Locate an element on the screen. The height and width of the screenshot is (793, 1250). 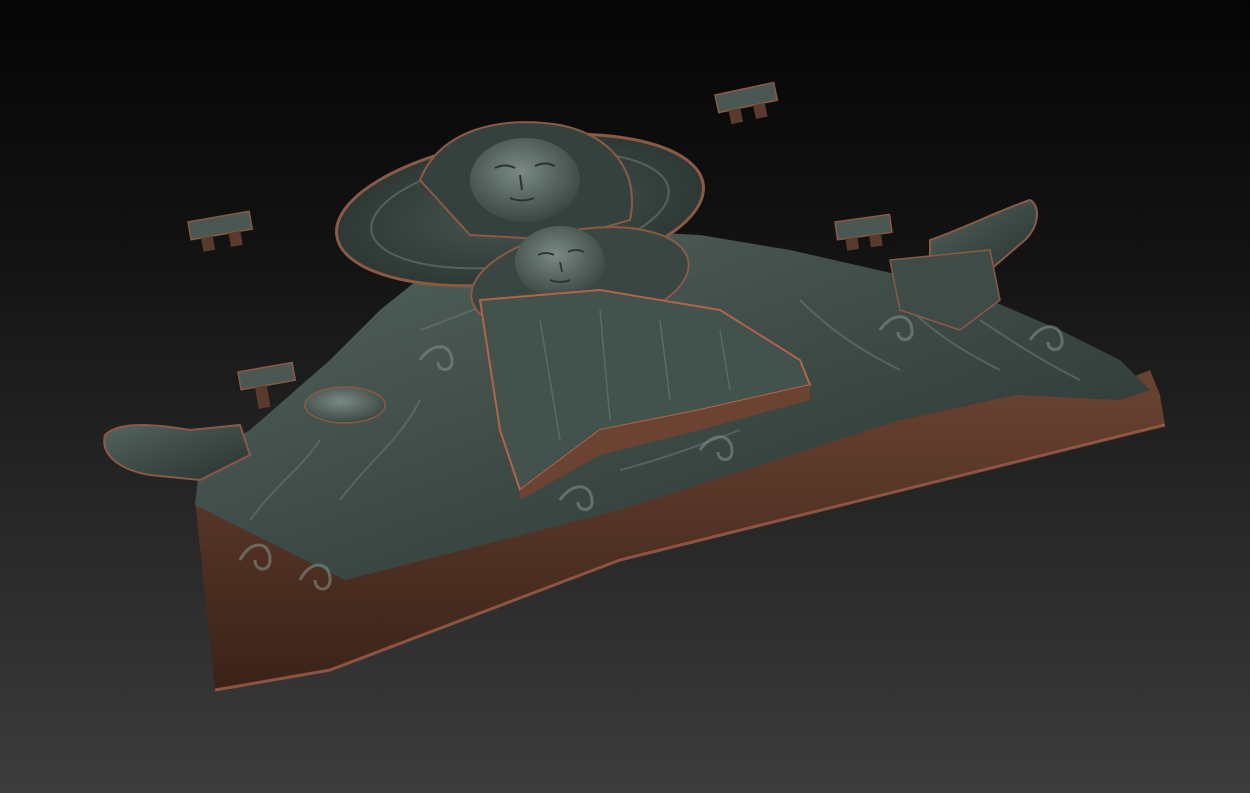
child-hand is located at coordinates (345, 405).